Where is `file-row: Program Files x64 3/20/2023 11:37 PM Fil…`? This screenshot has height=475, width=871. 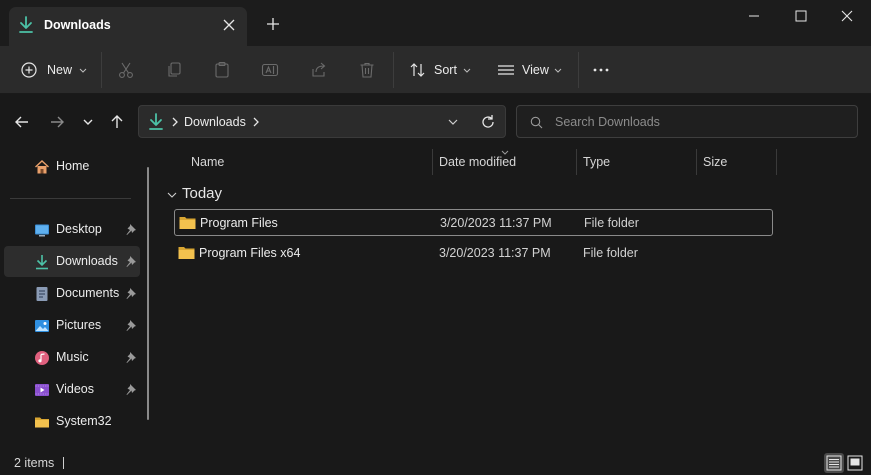 file-row: Program Files x64 3/20/2023 11:37 PM Fil… is located at coordinates (473, 253).